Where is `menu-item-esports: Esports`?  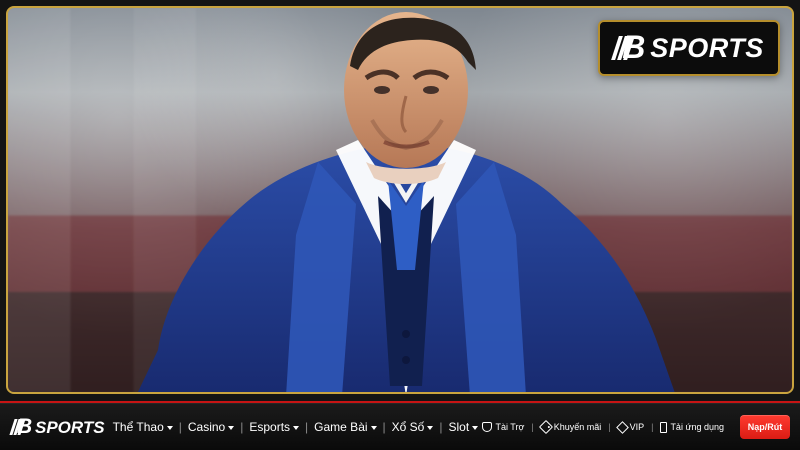
menu-item-esports: Esports is located at coordinates (274, 427).